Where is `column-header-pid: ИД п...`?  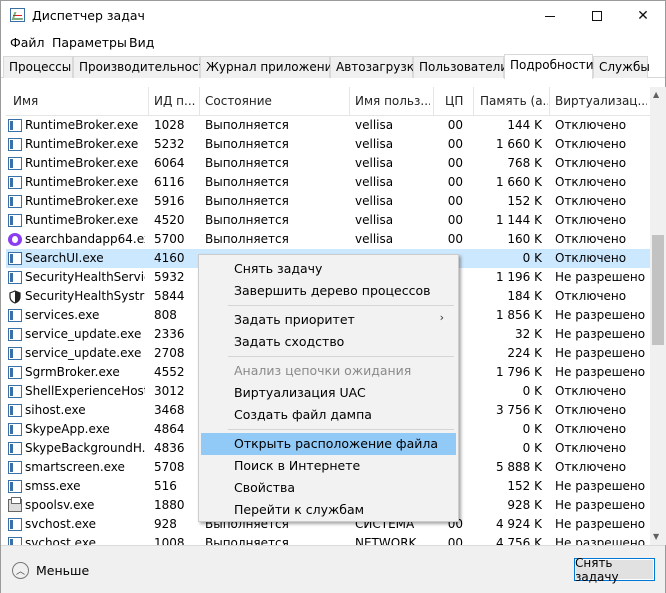
column-header-pid: ИД п... is located at coordinates (175, 101).